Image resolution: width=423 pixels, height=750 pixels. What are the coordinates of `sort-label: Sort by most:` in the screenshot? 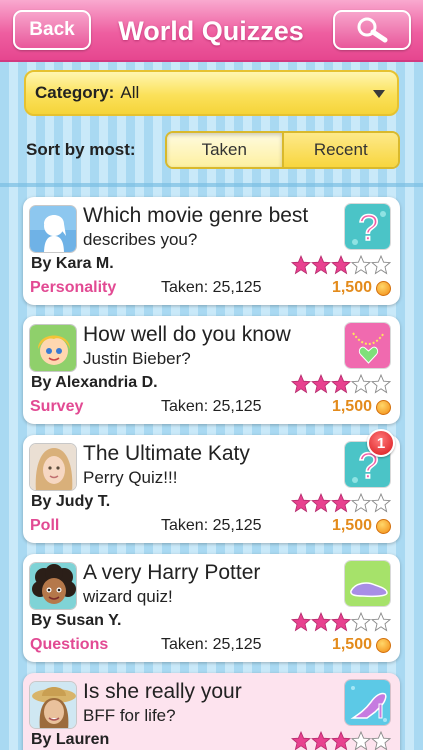 It's located at (81, 149).